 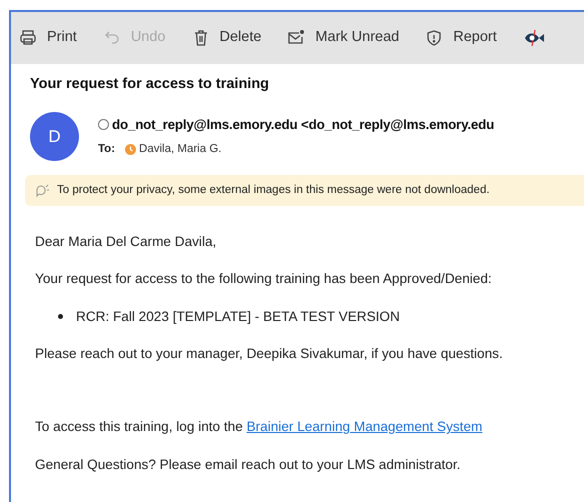 I want to click on sender-address: do_not_reply@lms.emory.edu <do_not_reply@lms.emory.edu, so click(x=303, y=125).